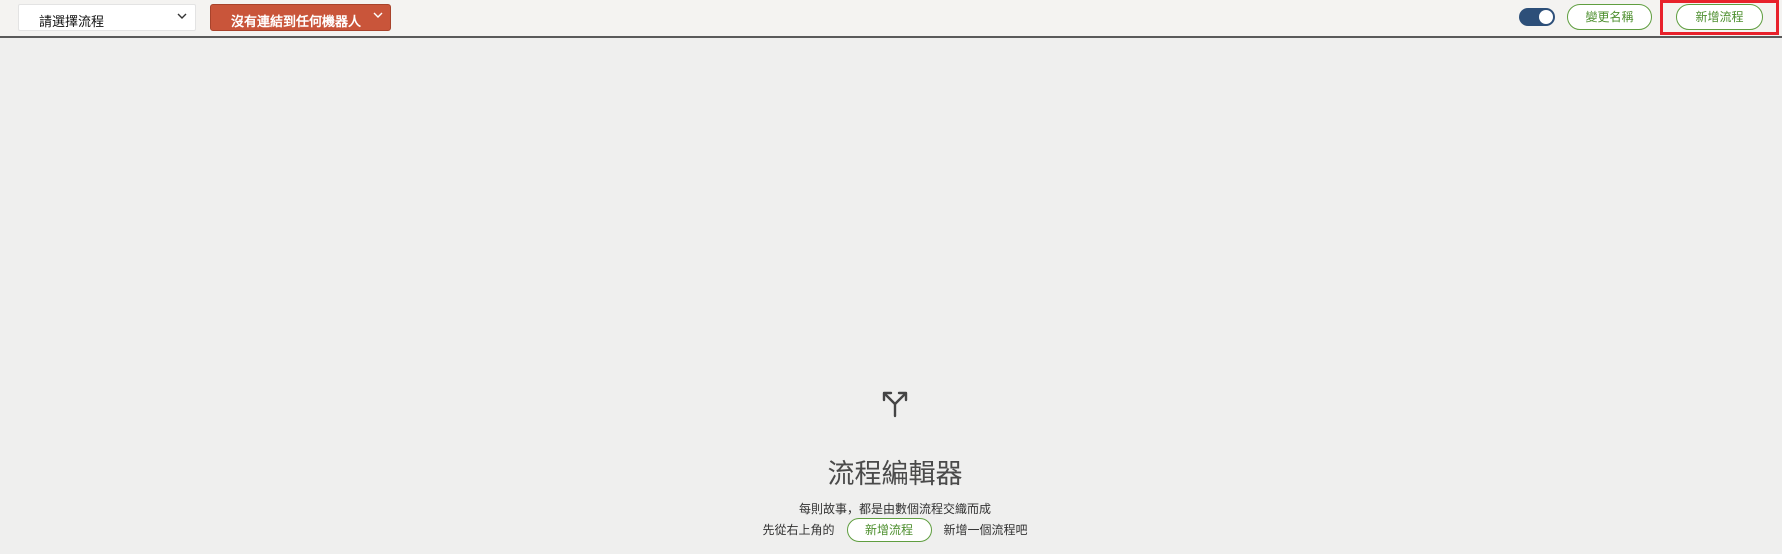  Describe the element at coordinates (1609, 17) in the screenshot. I see `rename-button: 變更名稱` at that location.